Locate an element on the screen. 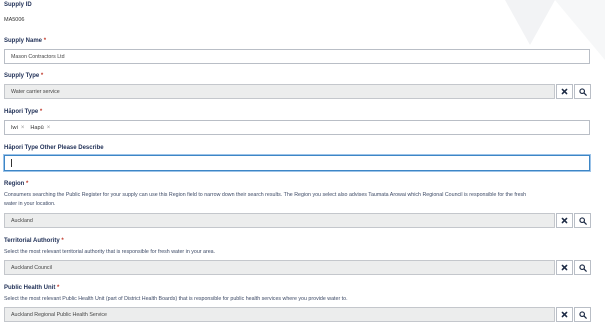 The width and height of the screenshot is (605, 329). region-hint-line: water in your location. is located at coordinates (30, 204).